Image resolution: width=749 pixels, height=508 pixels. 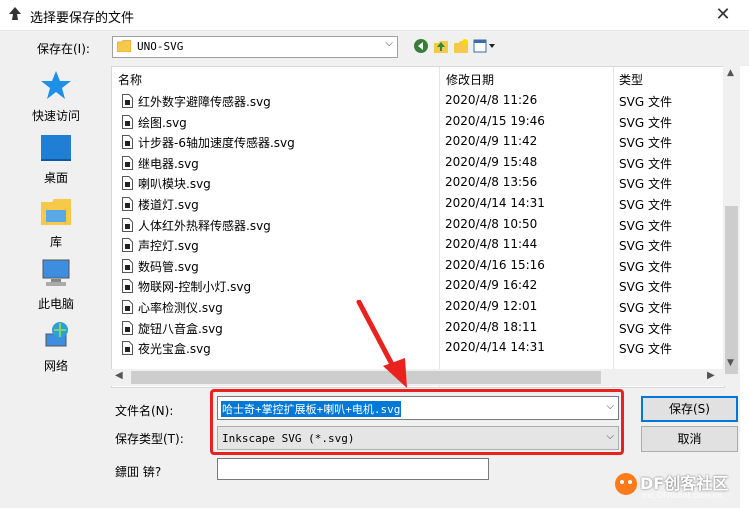 What do you see at coordinates (485, 46) in the screenshot?
I see `view-menu-icon` at bounding box center [485, 46].